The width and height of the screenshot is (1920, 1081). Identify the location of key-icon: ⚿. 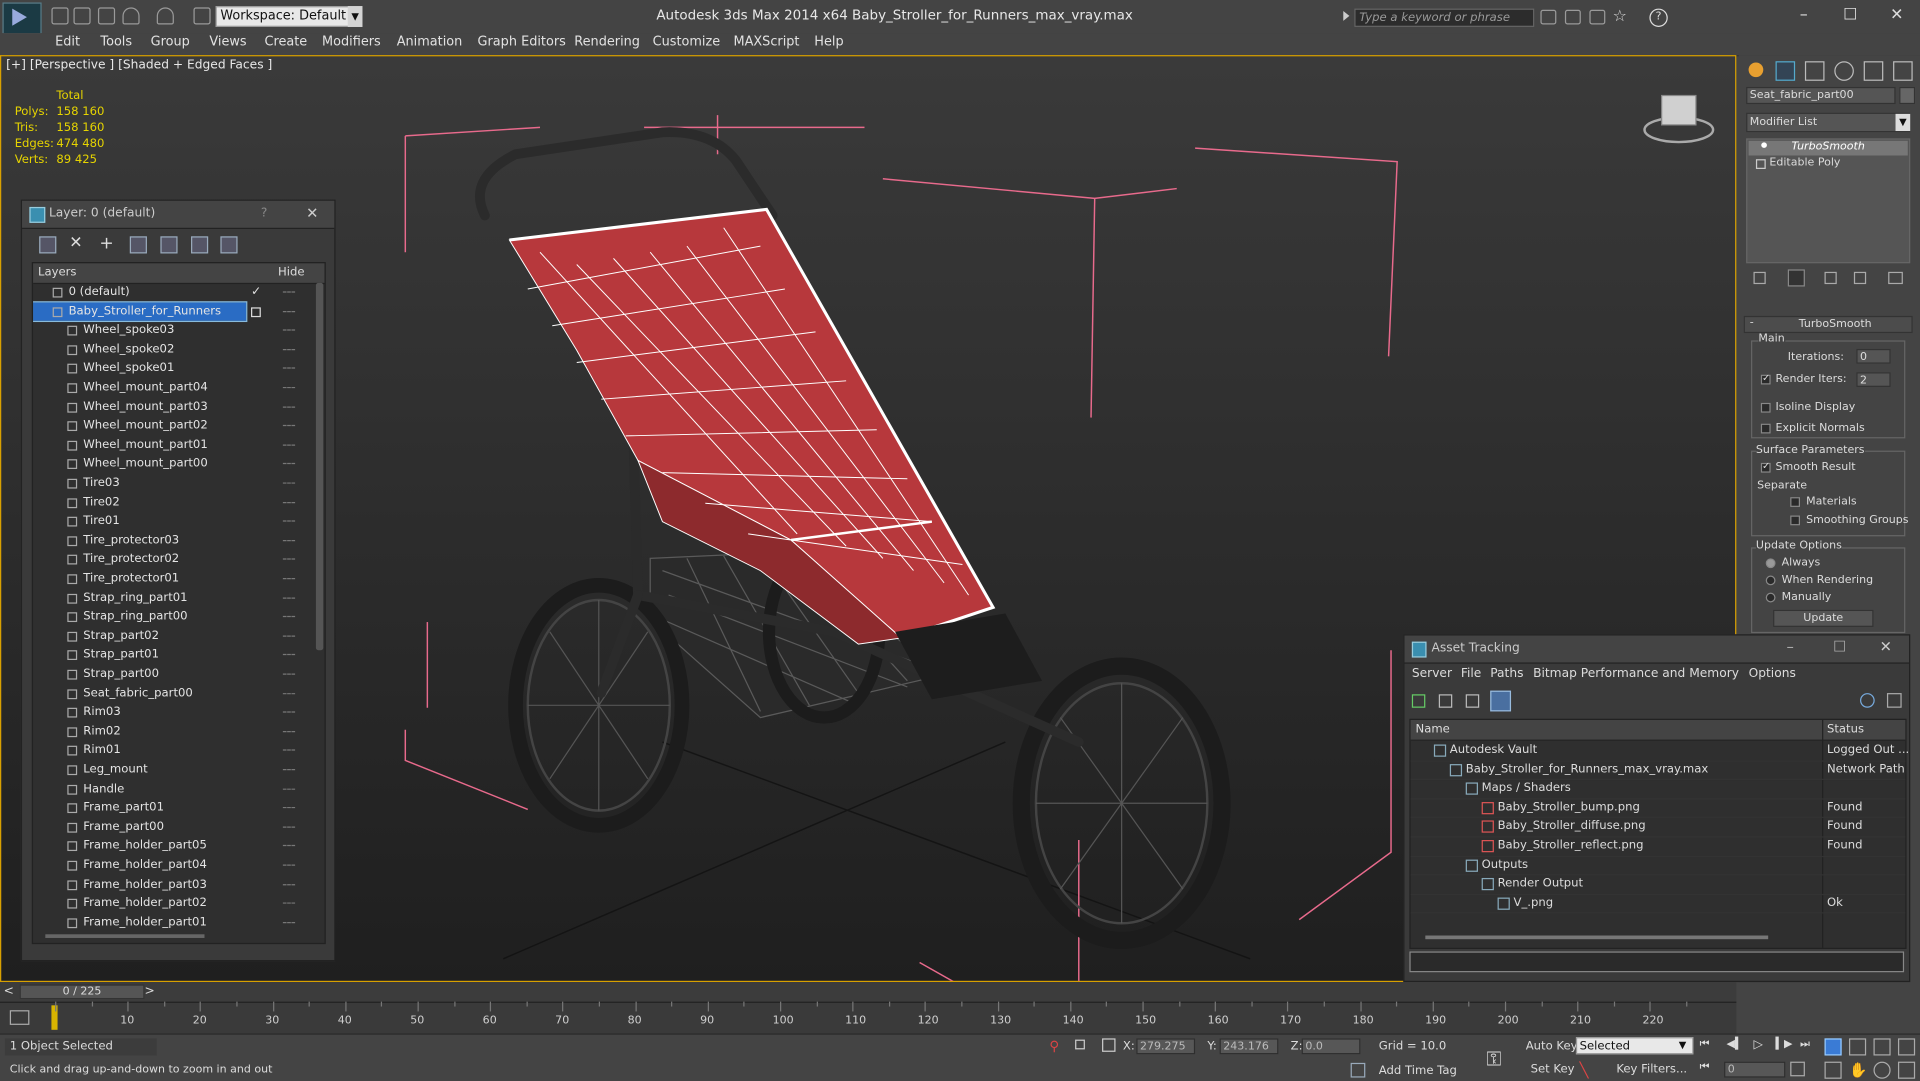
(1494, 1059).